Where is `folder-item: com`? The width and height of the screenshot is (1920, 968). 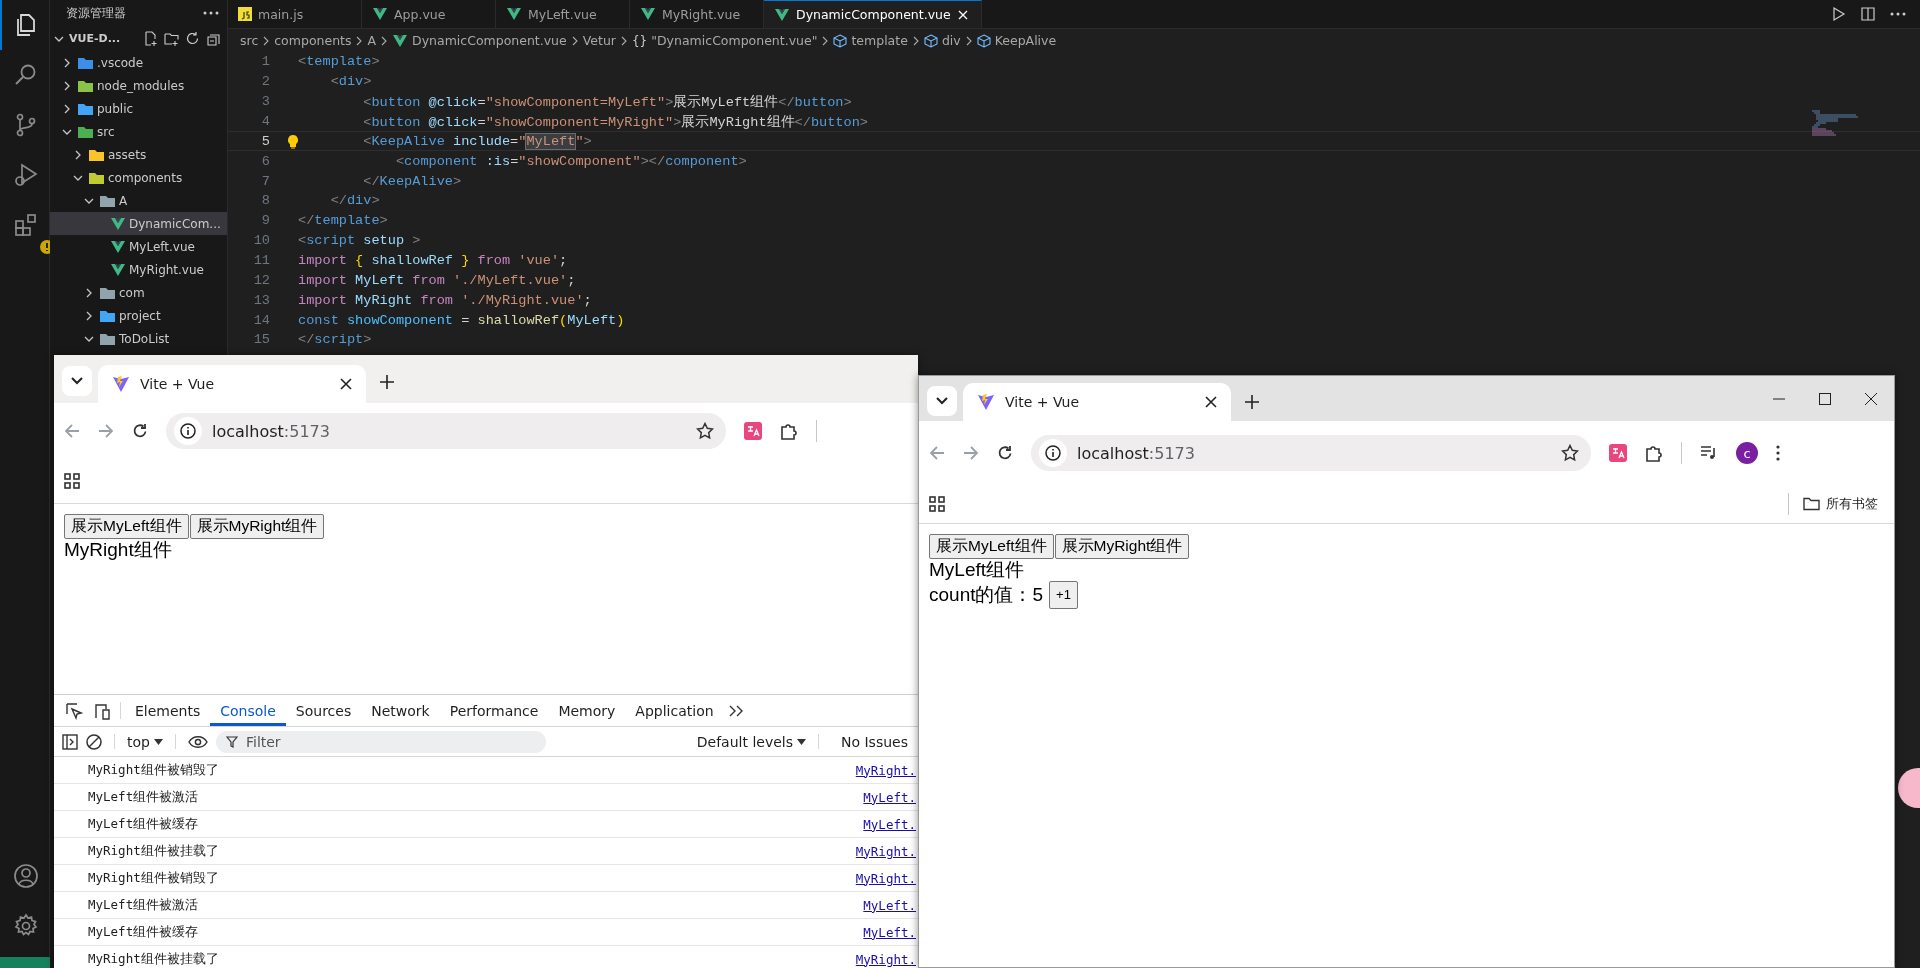
folder-item: com is located at coordinates (138, 292).